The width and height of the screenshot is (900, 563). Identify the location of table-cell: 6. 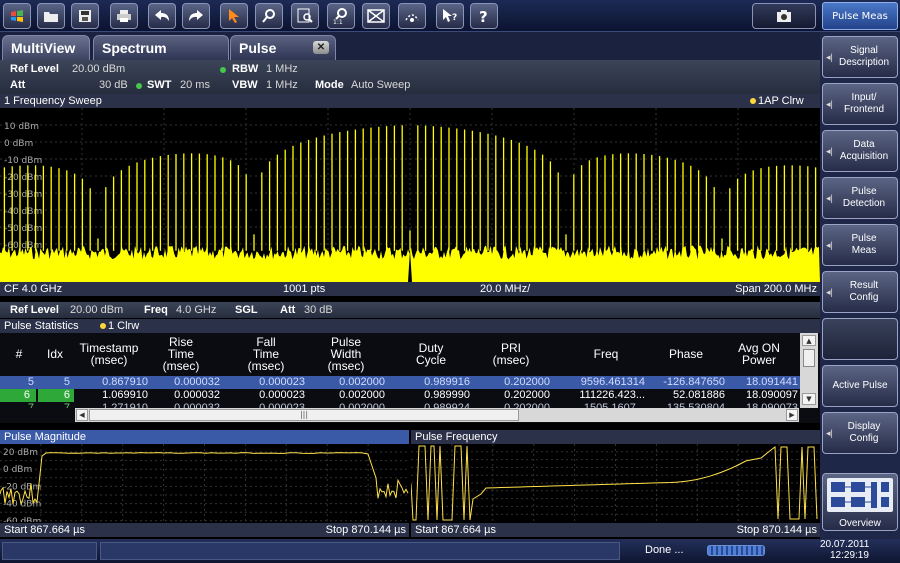
(18, 395).